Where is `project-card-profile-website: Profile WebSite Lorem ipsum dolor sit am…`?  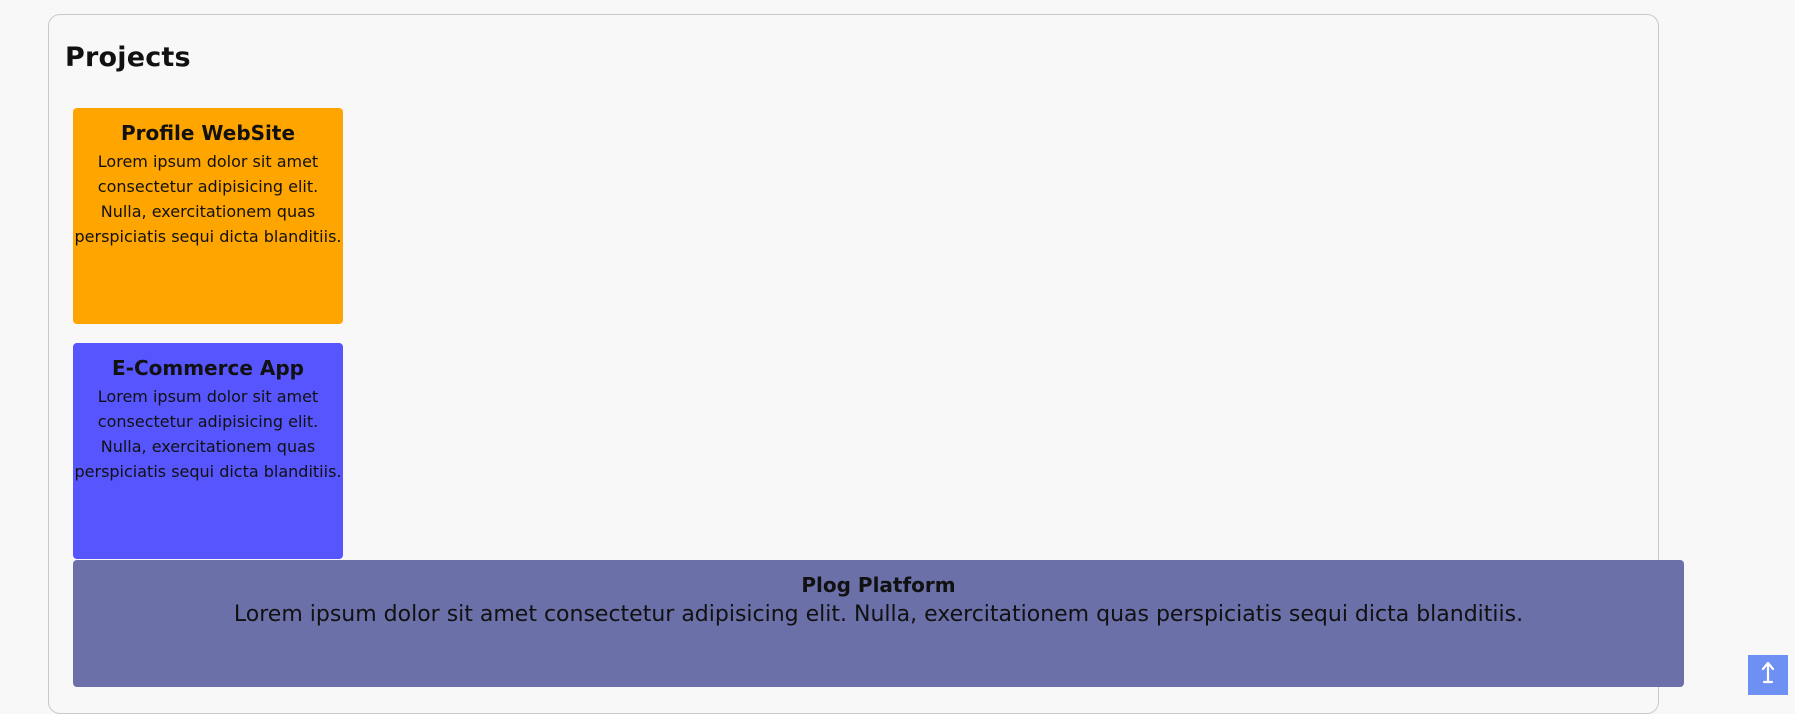 project-card-profile-website: Profile WebSite Lorem ipsum dolor sit am… is located at coordinates (208, 216).